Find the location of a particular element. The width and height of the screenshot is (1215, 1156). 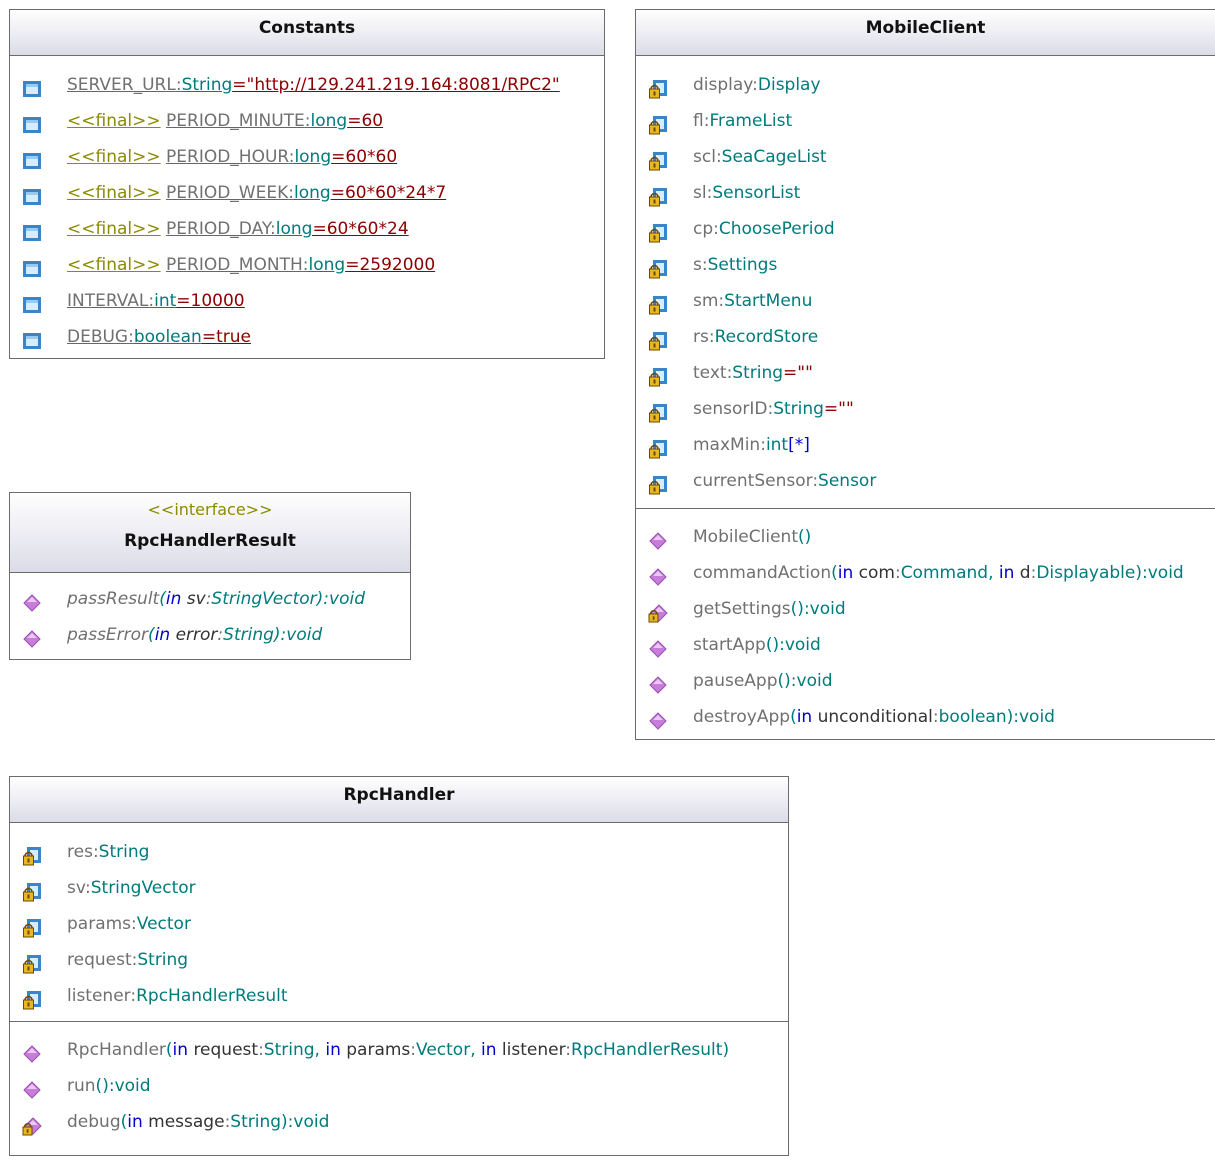

operation-row: debug(in message:String):void is located at coordinates (399, 1122).